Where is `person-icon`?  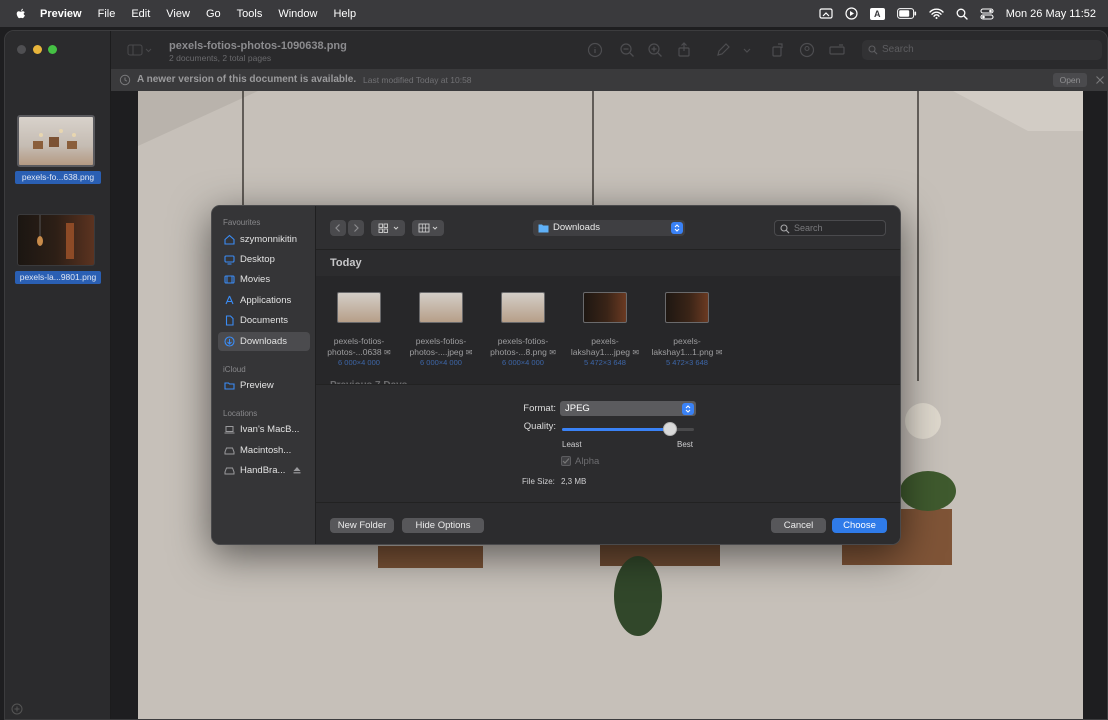
person-icon is located at coordinates (807, 50).